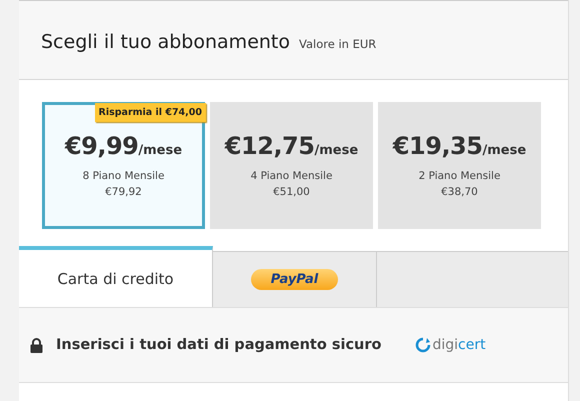 The height and width of the screenshot is (401, 580). Describe the element at coordinates (459, 176) in the screenshot. I see `plan-name: 2 Piano Mensile` at that location.